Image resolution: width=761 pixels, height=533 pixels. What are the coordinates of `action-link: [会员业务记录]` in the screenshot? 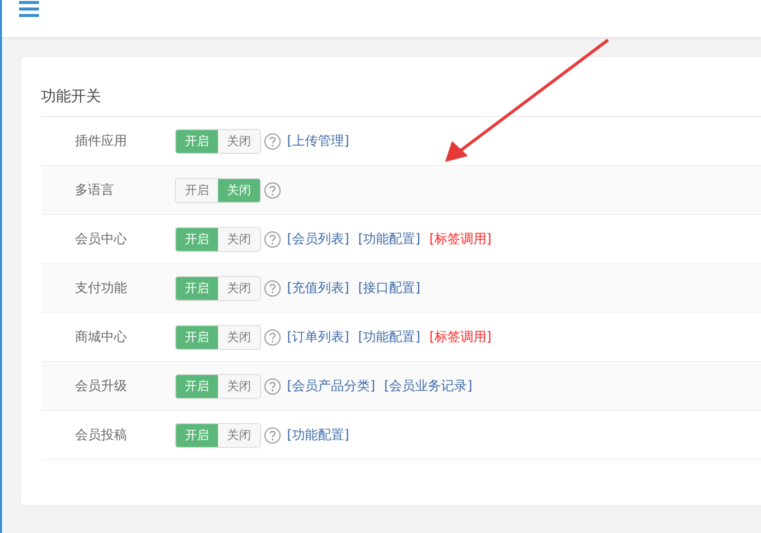 It's located at (428, 386).